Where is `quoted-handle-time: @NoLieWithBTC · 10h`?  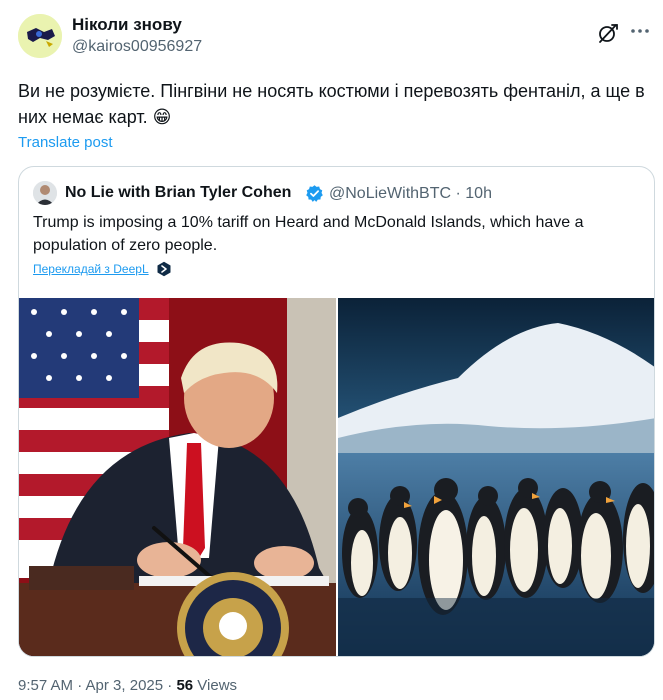
quoted-handle-time: @NoLieWithBTC · 10h is located at coordinates (410, 194).